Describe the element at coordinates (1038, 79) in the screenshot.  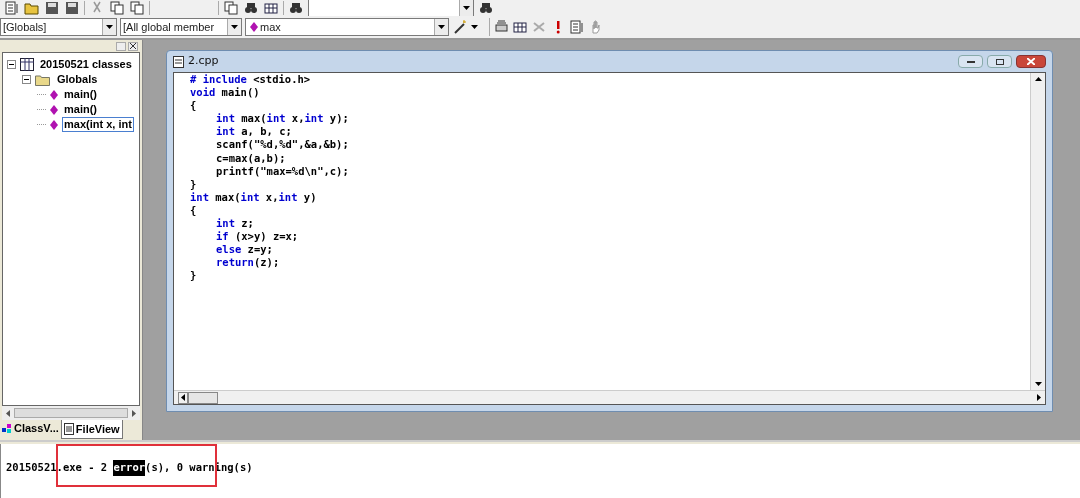
I see `up-arrow-icon` at that location.